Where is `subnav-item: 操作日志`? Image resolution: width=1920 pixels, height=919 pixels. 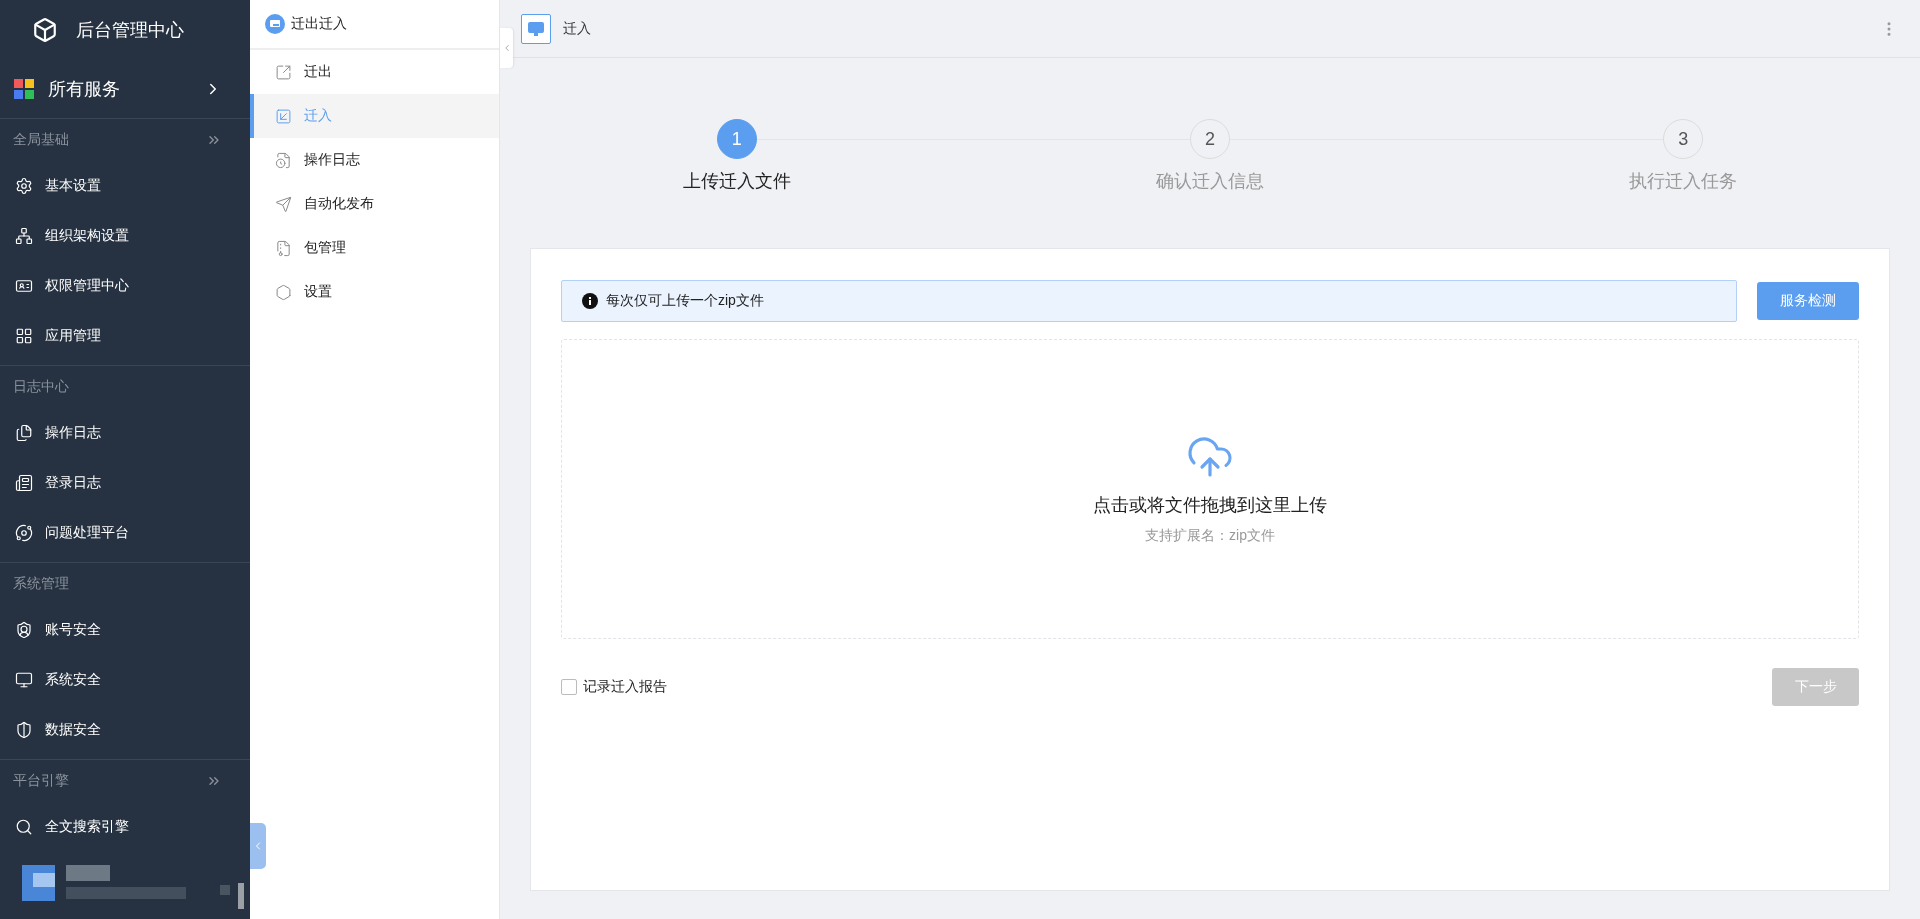
subnav-item: 操作日志 is located at coordinates (374, 160).